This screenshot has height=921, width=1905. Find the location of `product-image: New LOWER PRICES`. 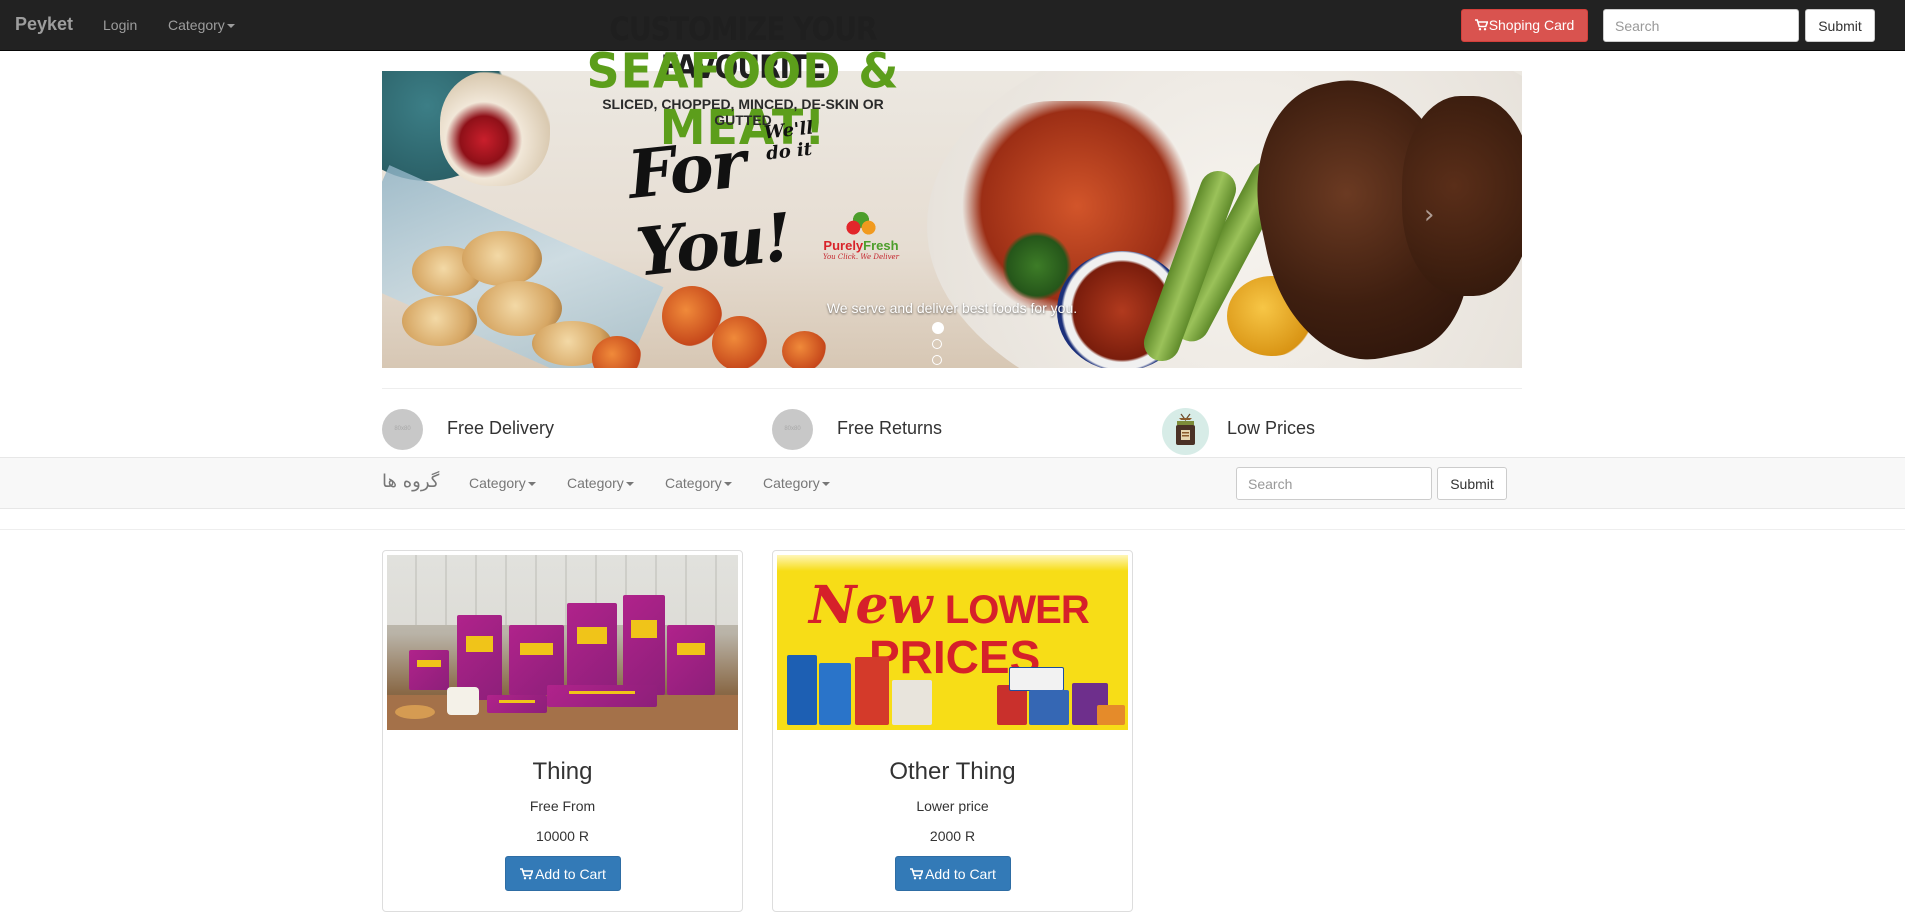

product-image: New LOWER PRICES is located at coordinates (952, 642).